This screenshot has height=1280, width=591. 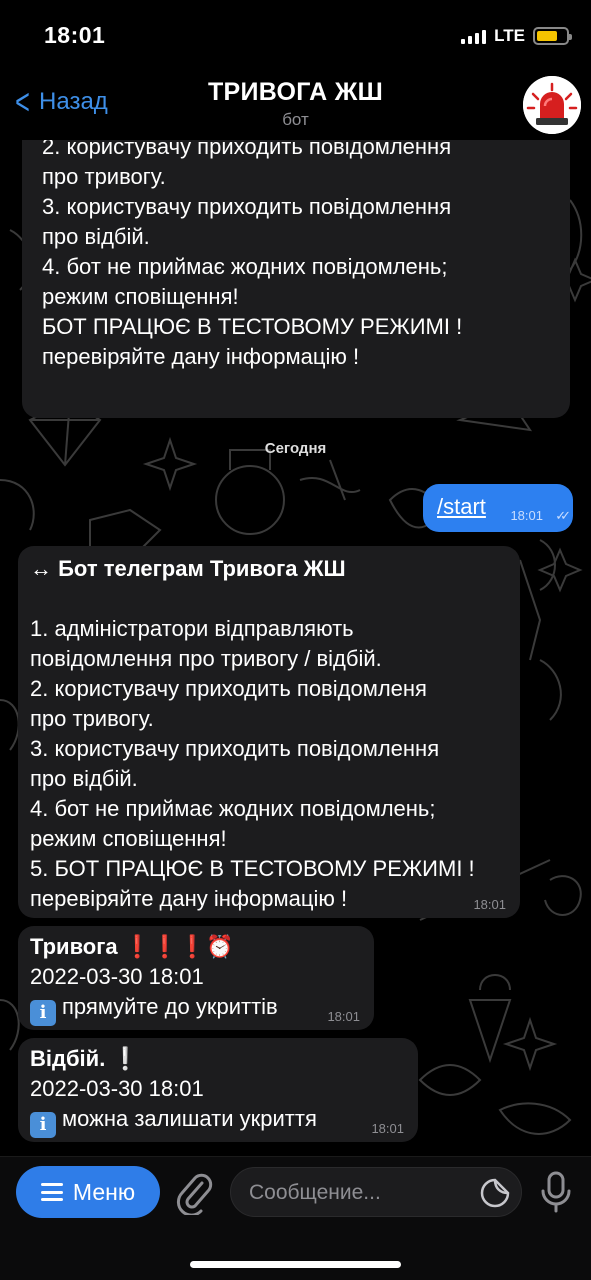 What do you see at coordinates (509, 35) in the screenshot?
I see `network-label: LTE` at bounding box center [509, 35].